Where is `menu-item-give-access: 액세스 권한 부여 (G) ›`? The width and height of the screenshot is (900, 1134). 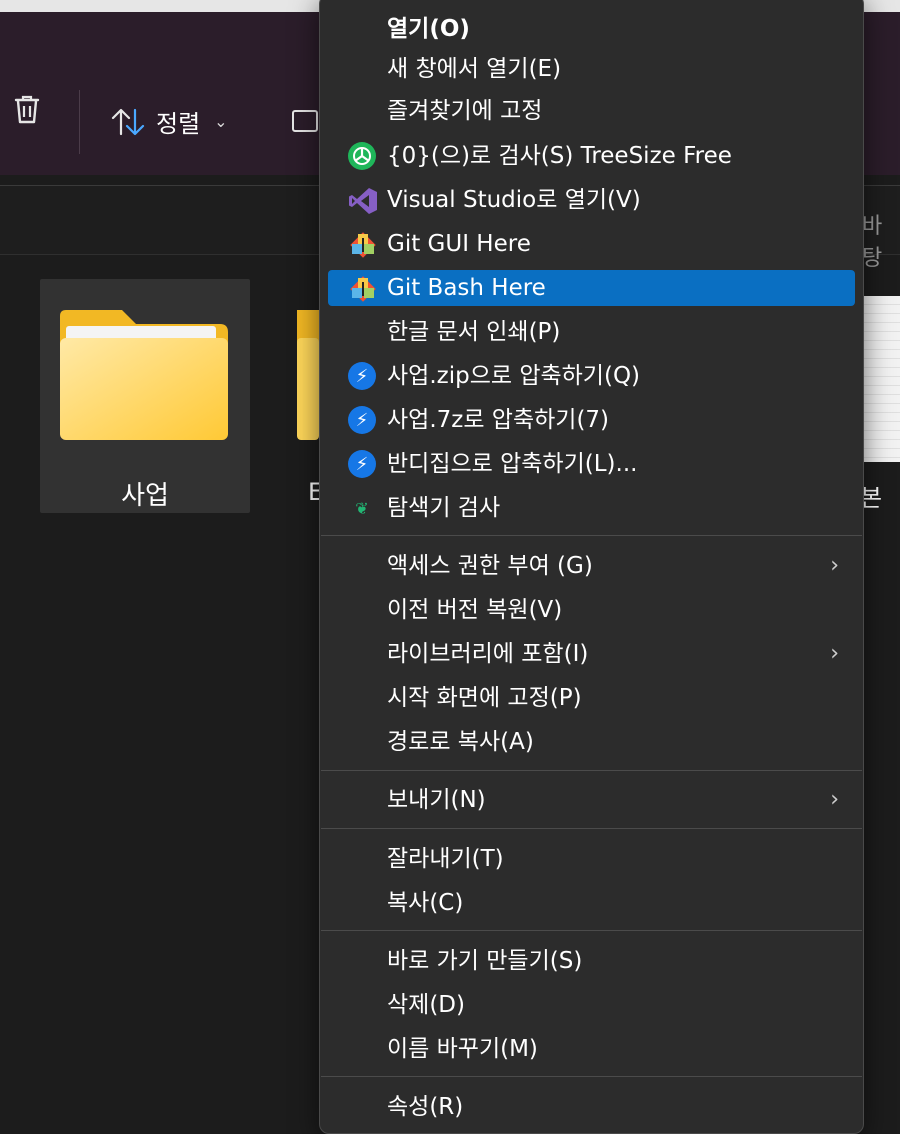
menu-item-give-access: 액세스 권한 부여 (G) › is located at coordinates (591, 566).